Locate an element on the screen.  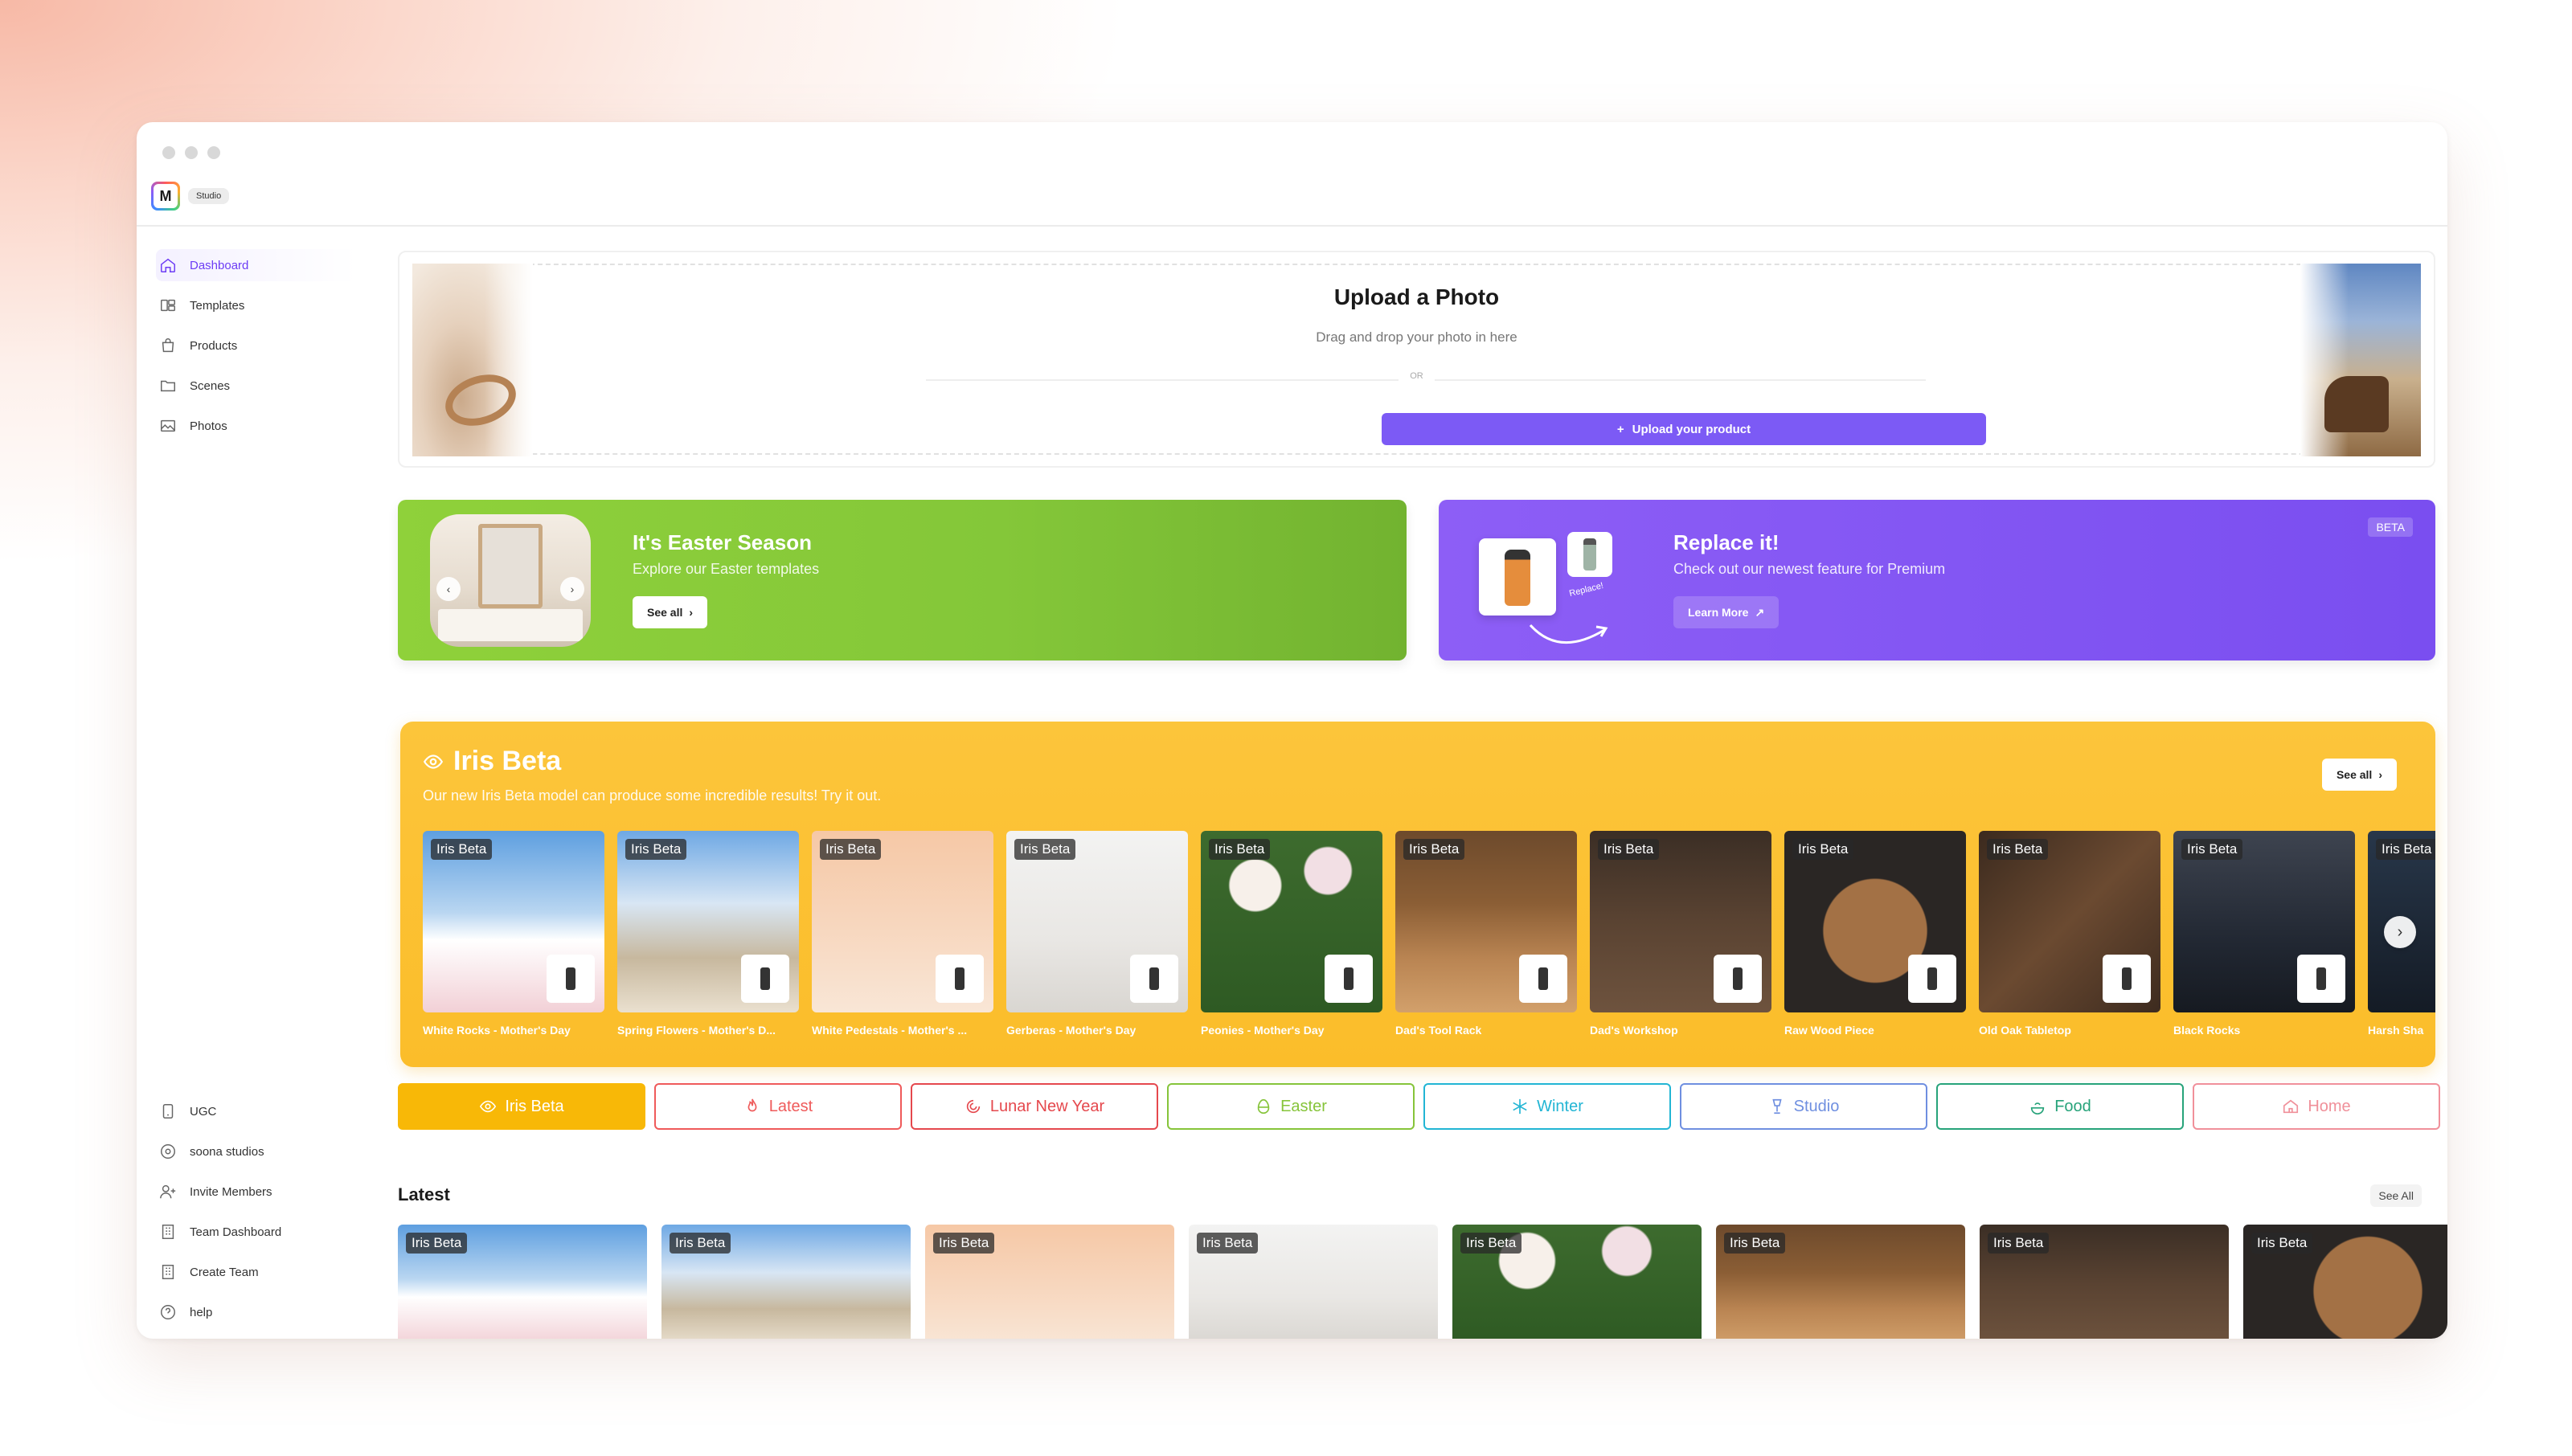
plus-icon: + is located at coordinates (1620, 429).